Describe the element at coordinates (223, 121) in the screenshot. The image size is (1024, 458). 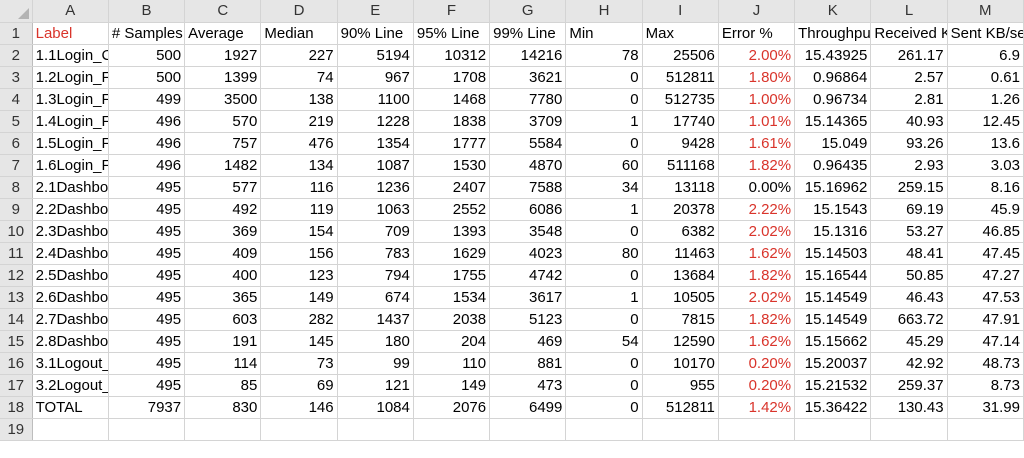
I see `cell-c5: 570` at that location.